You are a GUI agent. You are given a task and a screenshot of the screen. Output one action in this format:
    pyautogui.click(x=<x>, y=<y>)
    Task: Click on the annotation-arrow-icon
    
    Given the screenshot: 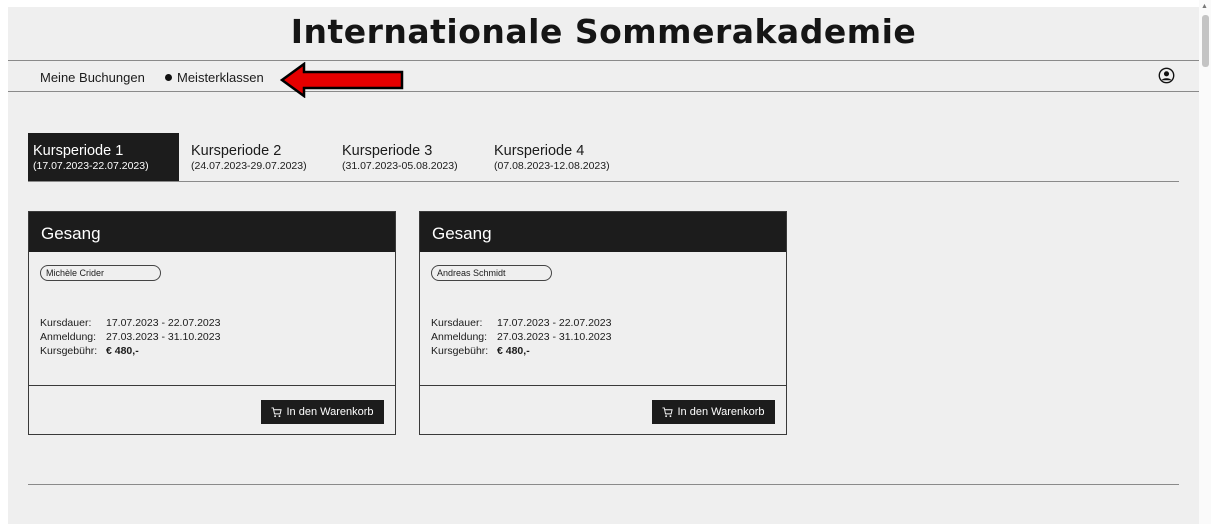 What is the action you would take?
    pyautogui.click(x=342, y=80)
    